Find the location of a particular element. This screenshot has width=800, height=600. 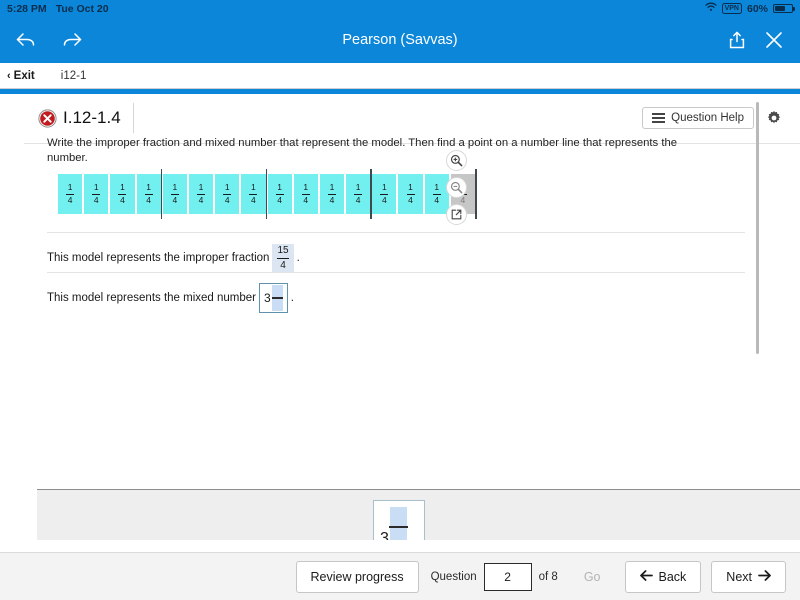

exit-label: Exit is located at coordinates (24, 75).